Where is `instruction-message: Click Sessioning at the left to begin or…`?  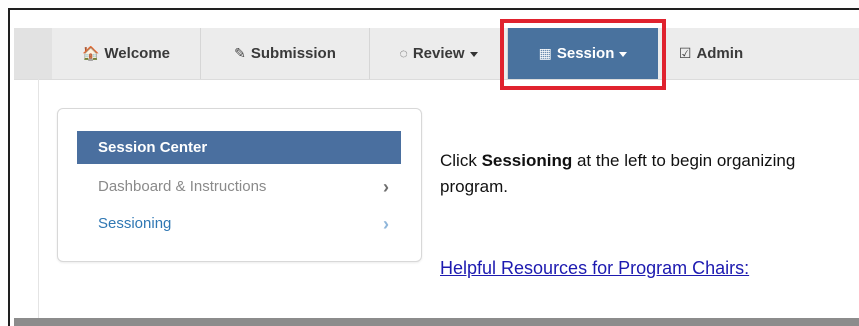 instruction-message: Click Sessioning at the left to begin or… is located at coordinates (649, 174).